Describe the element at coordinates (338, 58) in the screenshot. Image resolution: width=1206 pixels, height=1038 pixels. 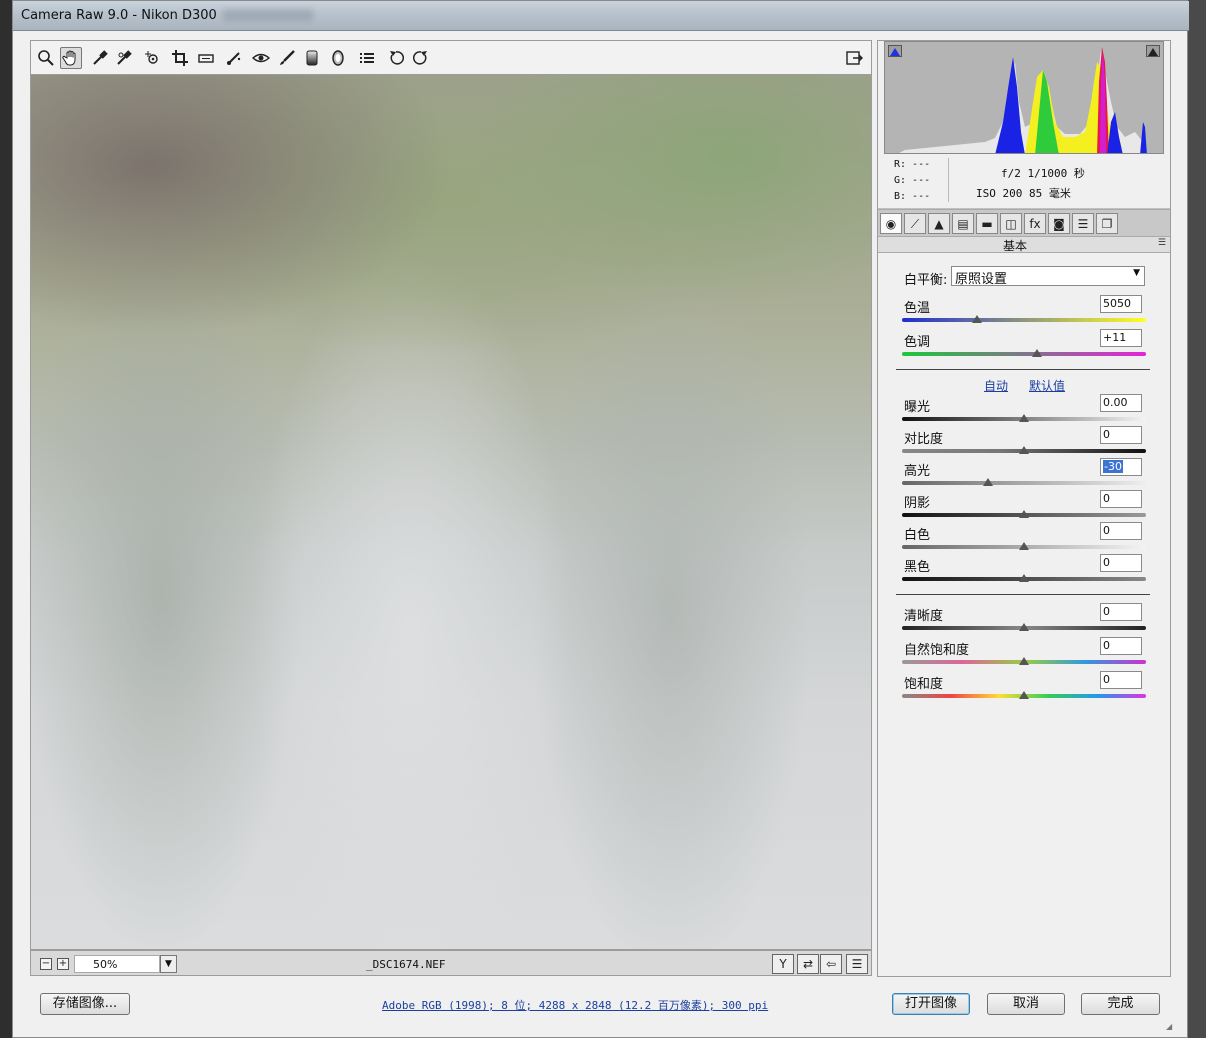
I see `radial-icon` at that location.